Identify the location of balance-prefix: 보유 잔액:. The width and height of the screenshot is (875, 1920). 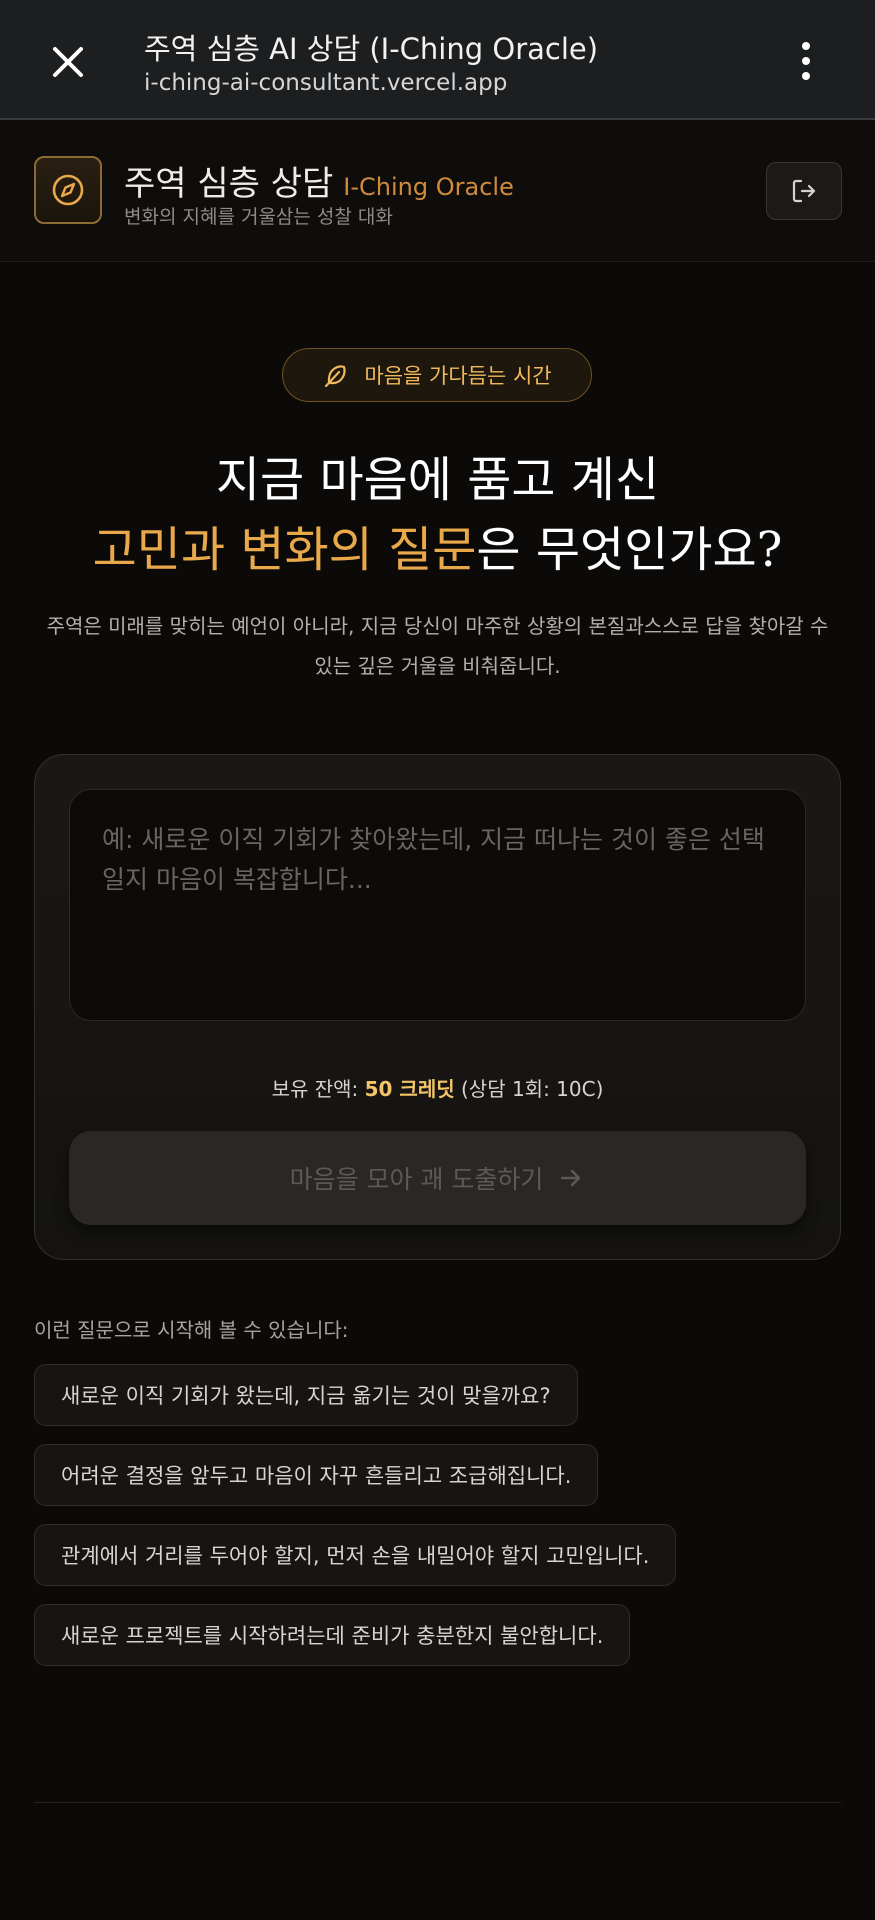
(318, 1089).